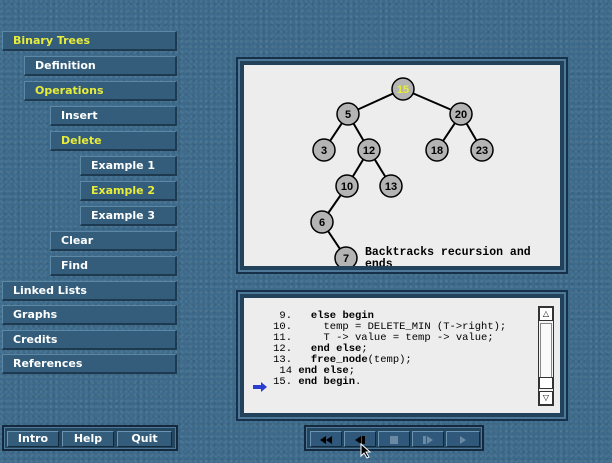 The image size is (612, 463). Describe the element at coordinates (546, 314) in the screenshot. I see `scroll-up-icon: △` at that location.